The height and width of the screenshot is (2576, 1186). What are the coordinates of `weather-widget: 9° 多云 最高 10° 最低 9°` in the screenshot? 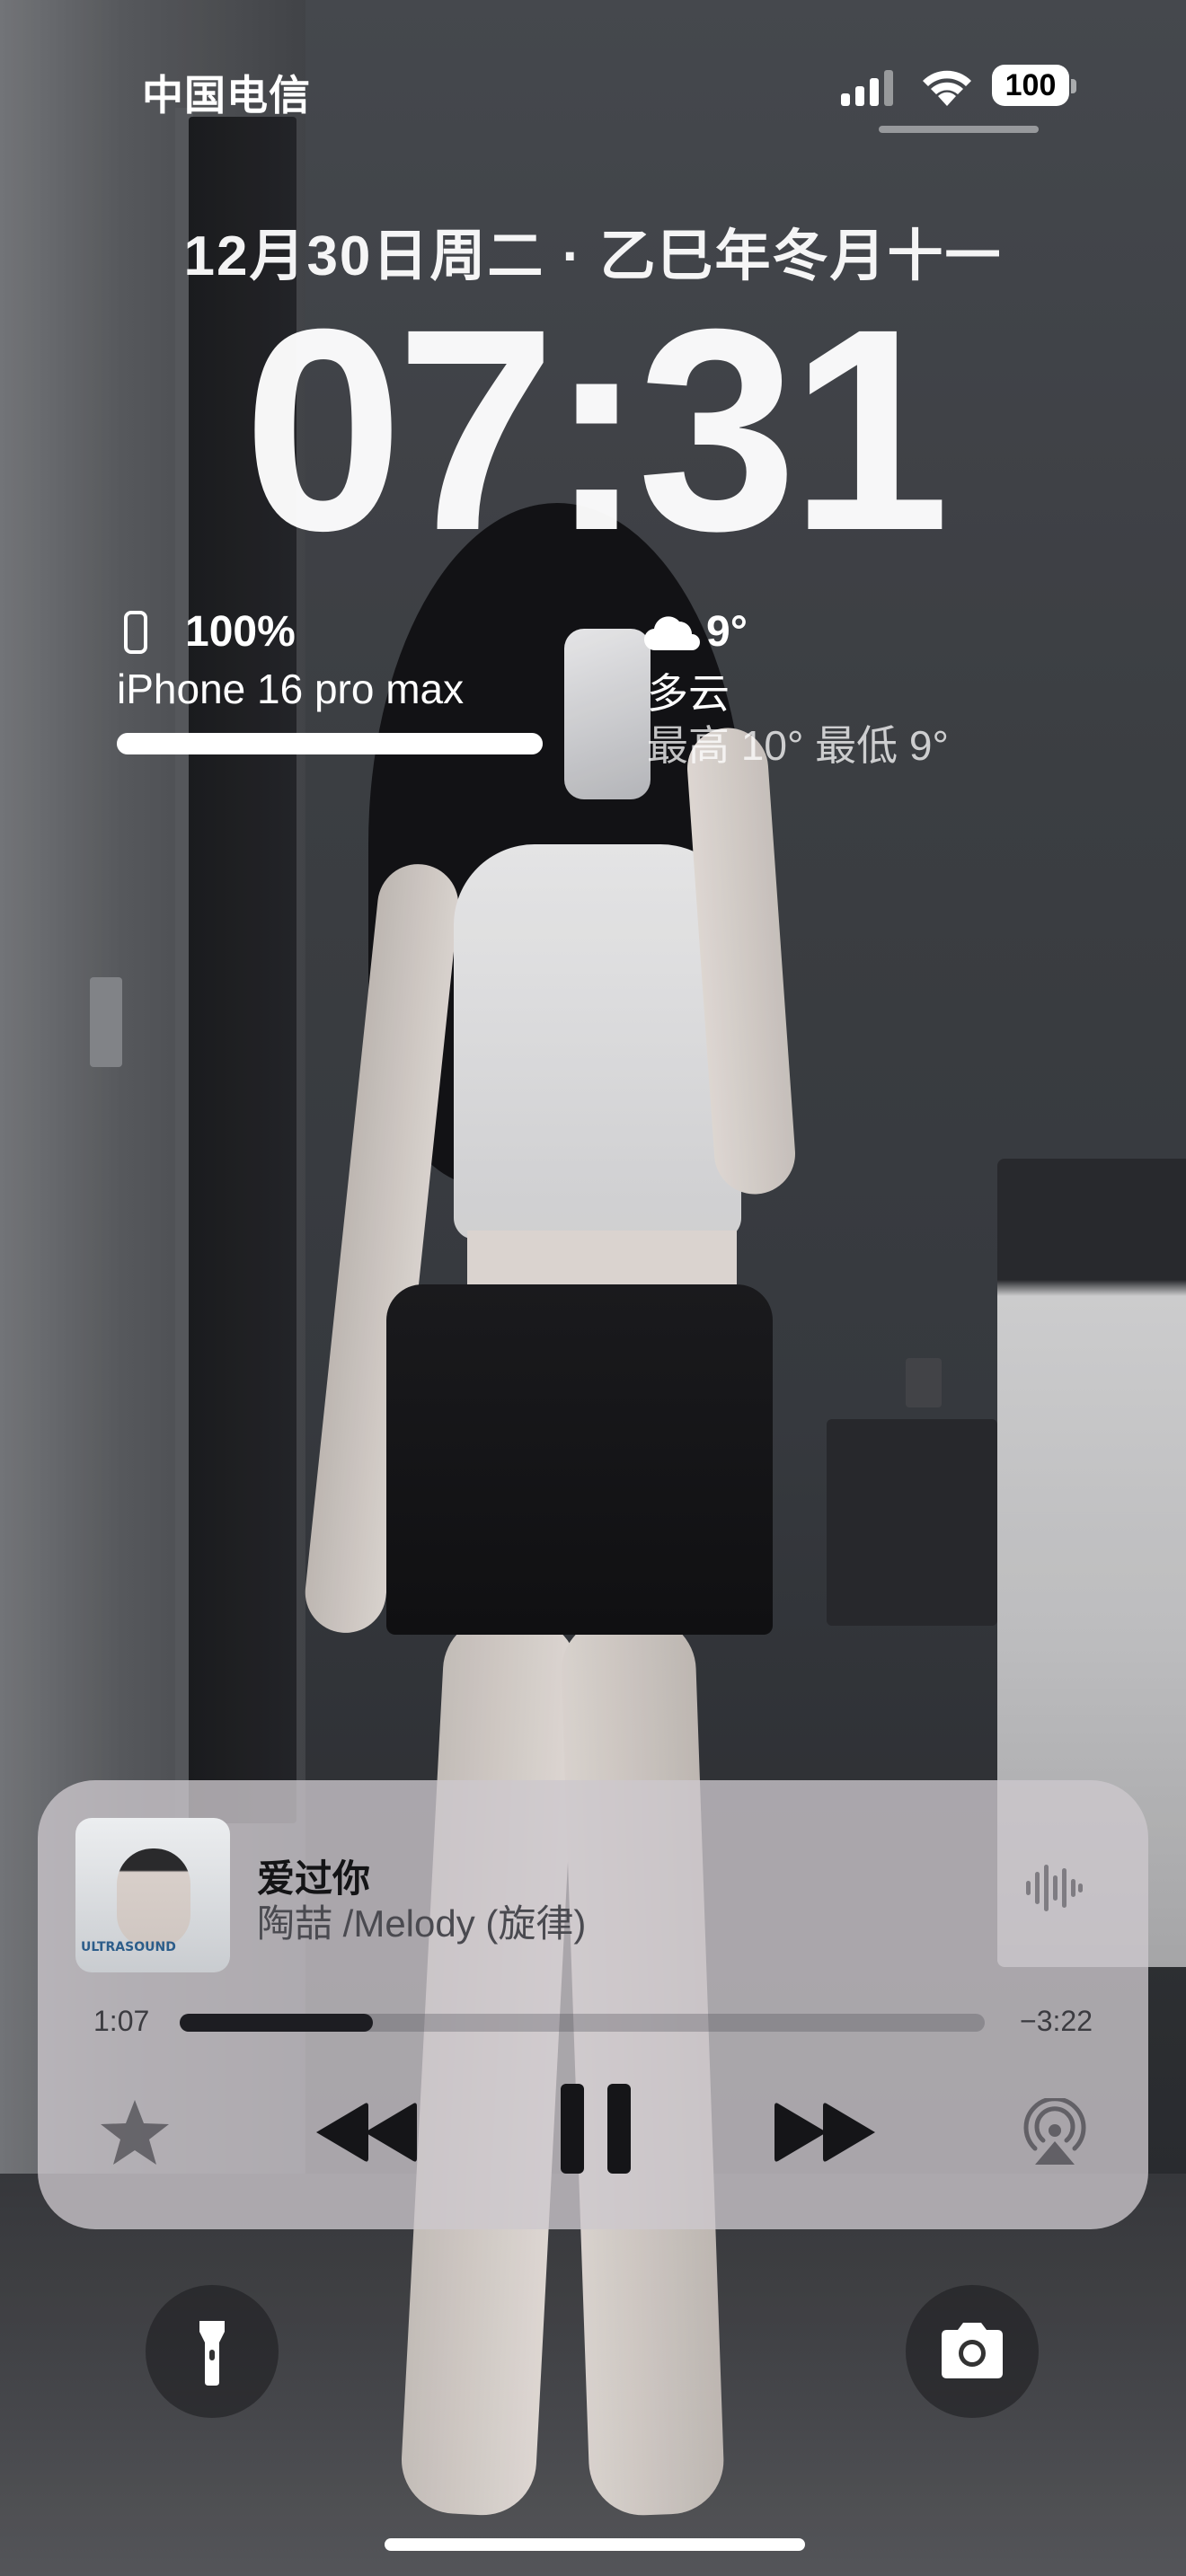 It's located at (868, 688).